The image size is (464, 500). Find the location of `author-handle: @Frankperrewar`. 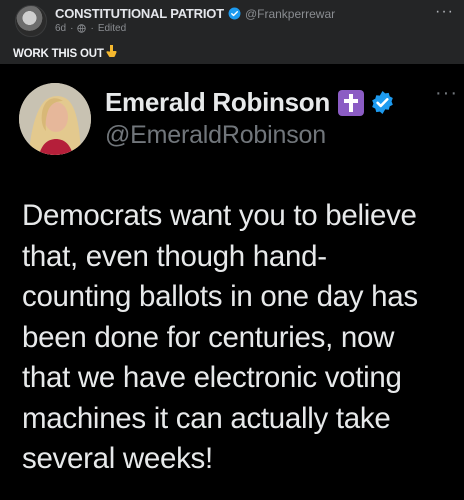

author-handle: @Frankperrewar is located at coordinates (290, 14).